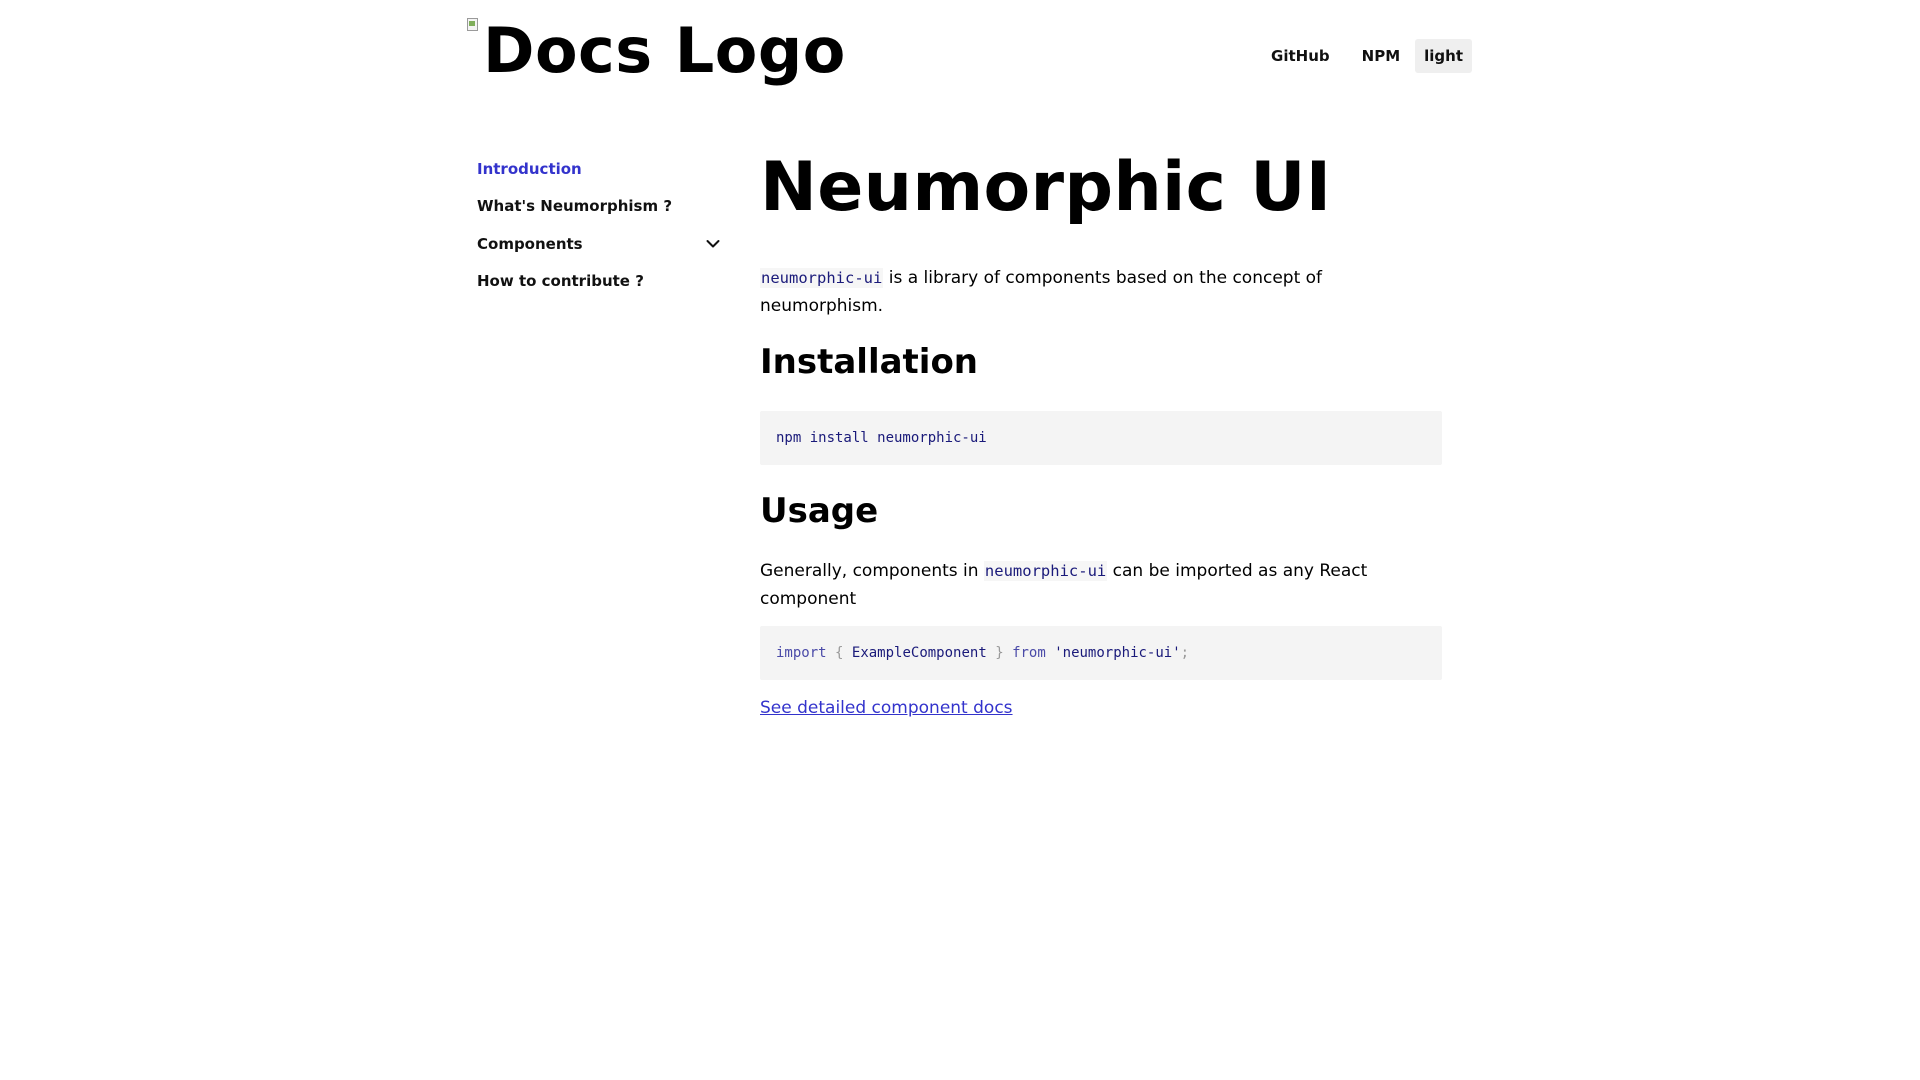 The height and width of the screenshot is (1080, 1920). Describe the element at coordinates (969, 55) in the screenshot. I see `header: Docs Logo GitHub NPM light` at that location.